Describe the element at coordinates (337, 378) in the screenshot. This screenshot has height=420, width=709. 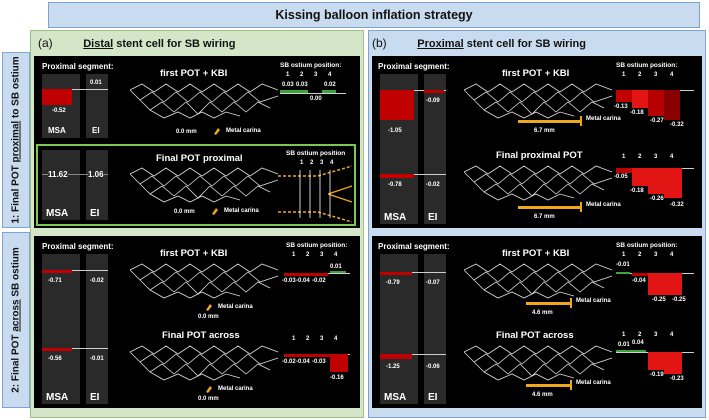
I see `ostium-value: -0.16` at that location.